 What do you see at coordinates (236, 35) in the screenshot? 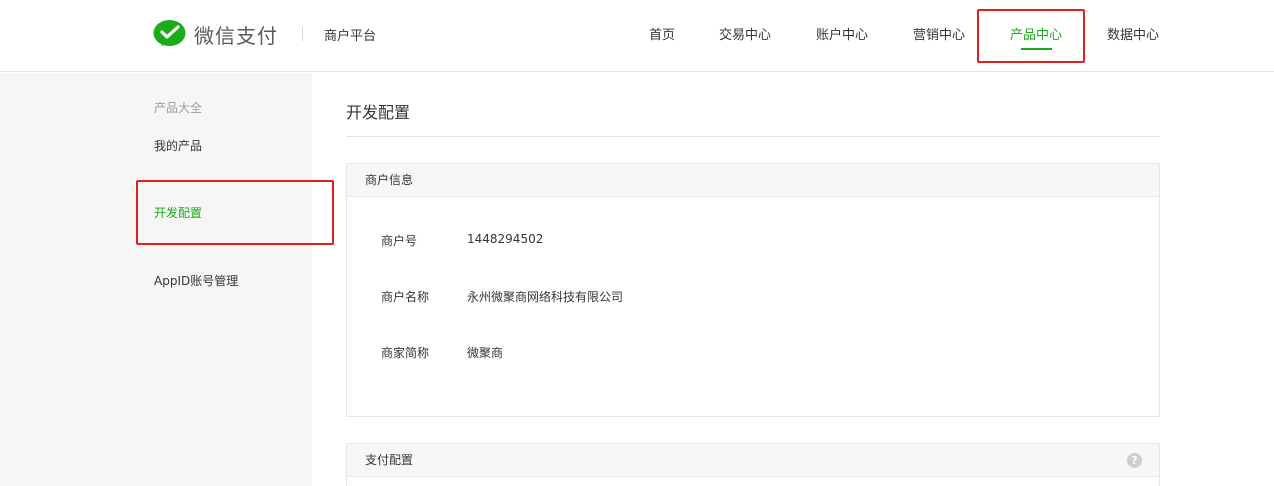
I see `brand-name: 微信支付` at bounding box center [236, 35].